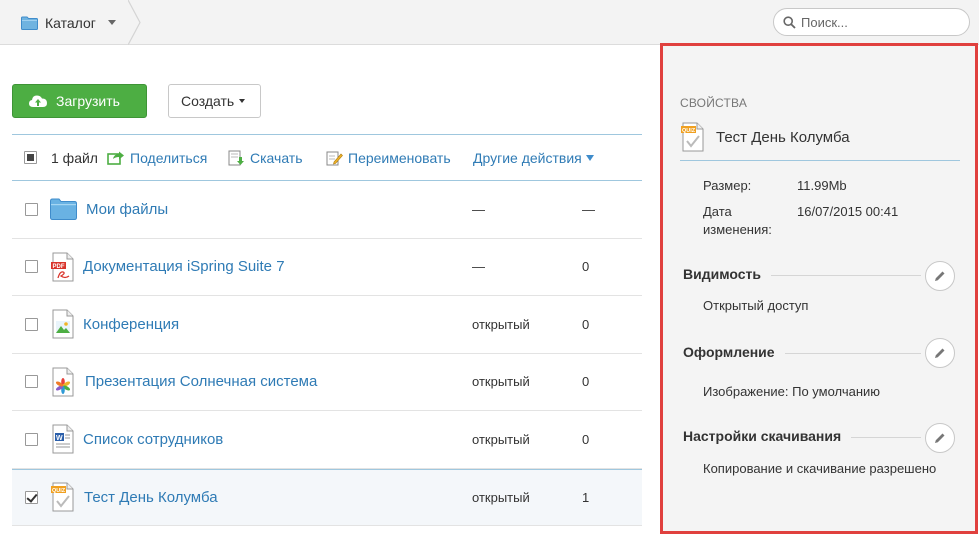 This screenshot has height=536, width=979. What do you see at coordinates (737, 220) in the screenshot?
I see `modified-label: Дата изменения:` at bounding box center [737, 220].